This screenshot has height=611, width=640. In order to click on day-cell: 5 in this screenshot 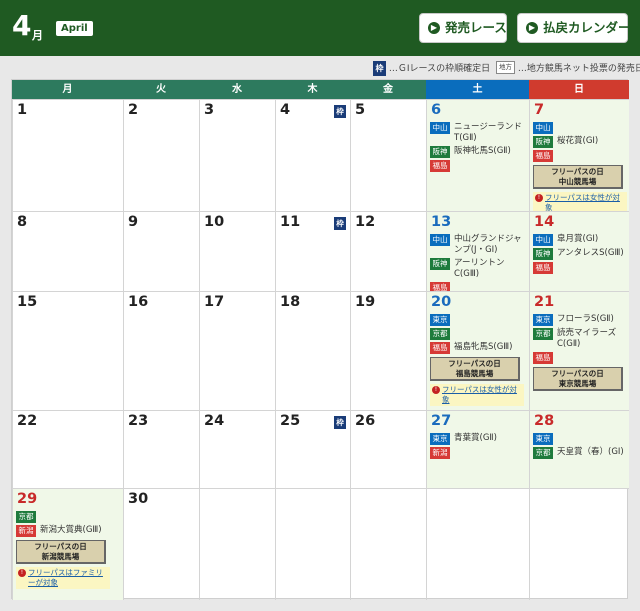, I will do `click(388, 155)`.